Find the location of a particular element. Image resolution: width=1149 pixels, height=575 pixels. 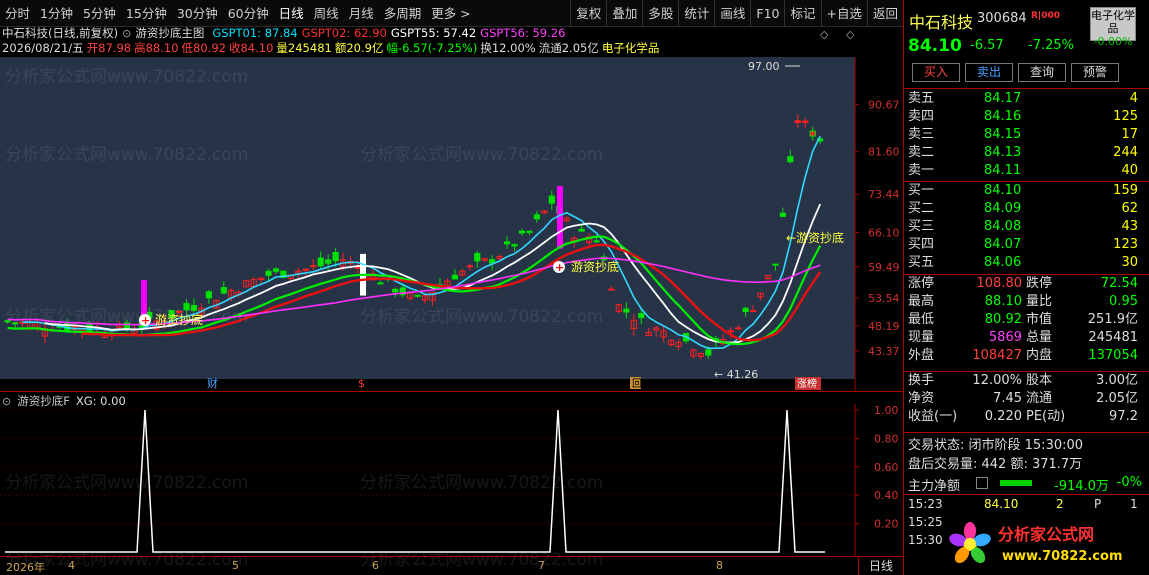

period-tab: 1分钟 is located at coordinates (56, 13).